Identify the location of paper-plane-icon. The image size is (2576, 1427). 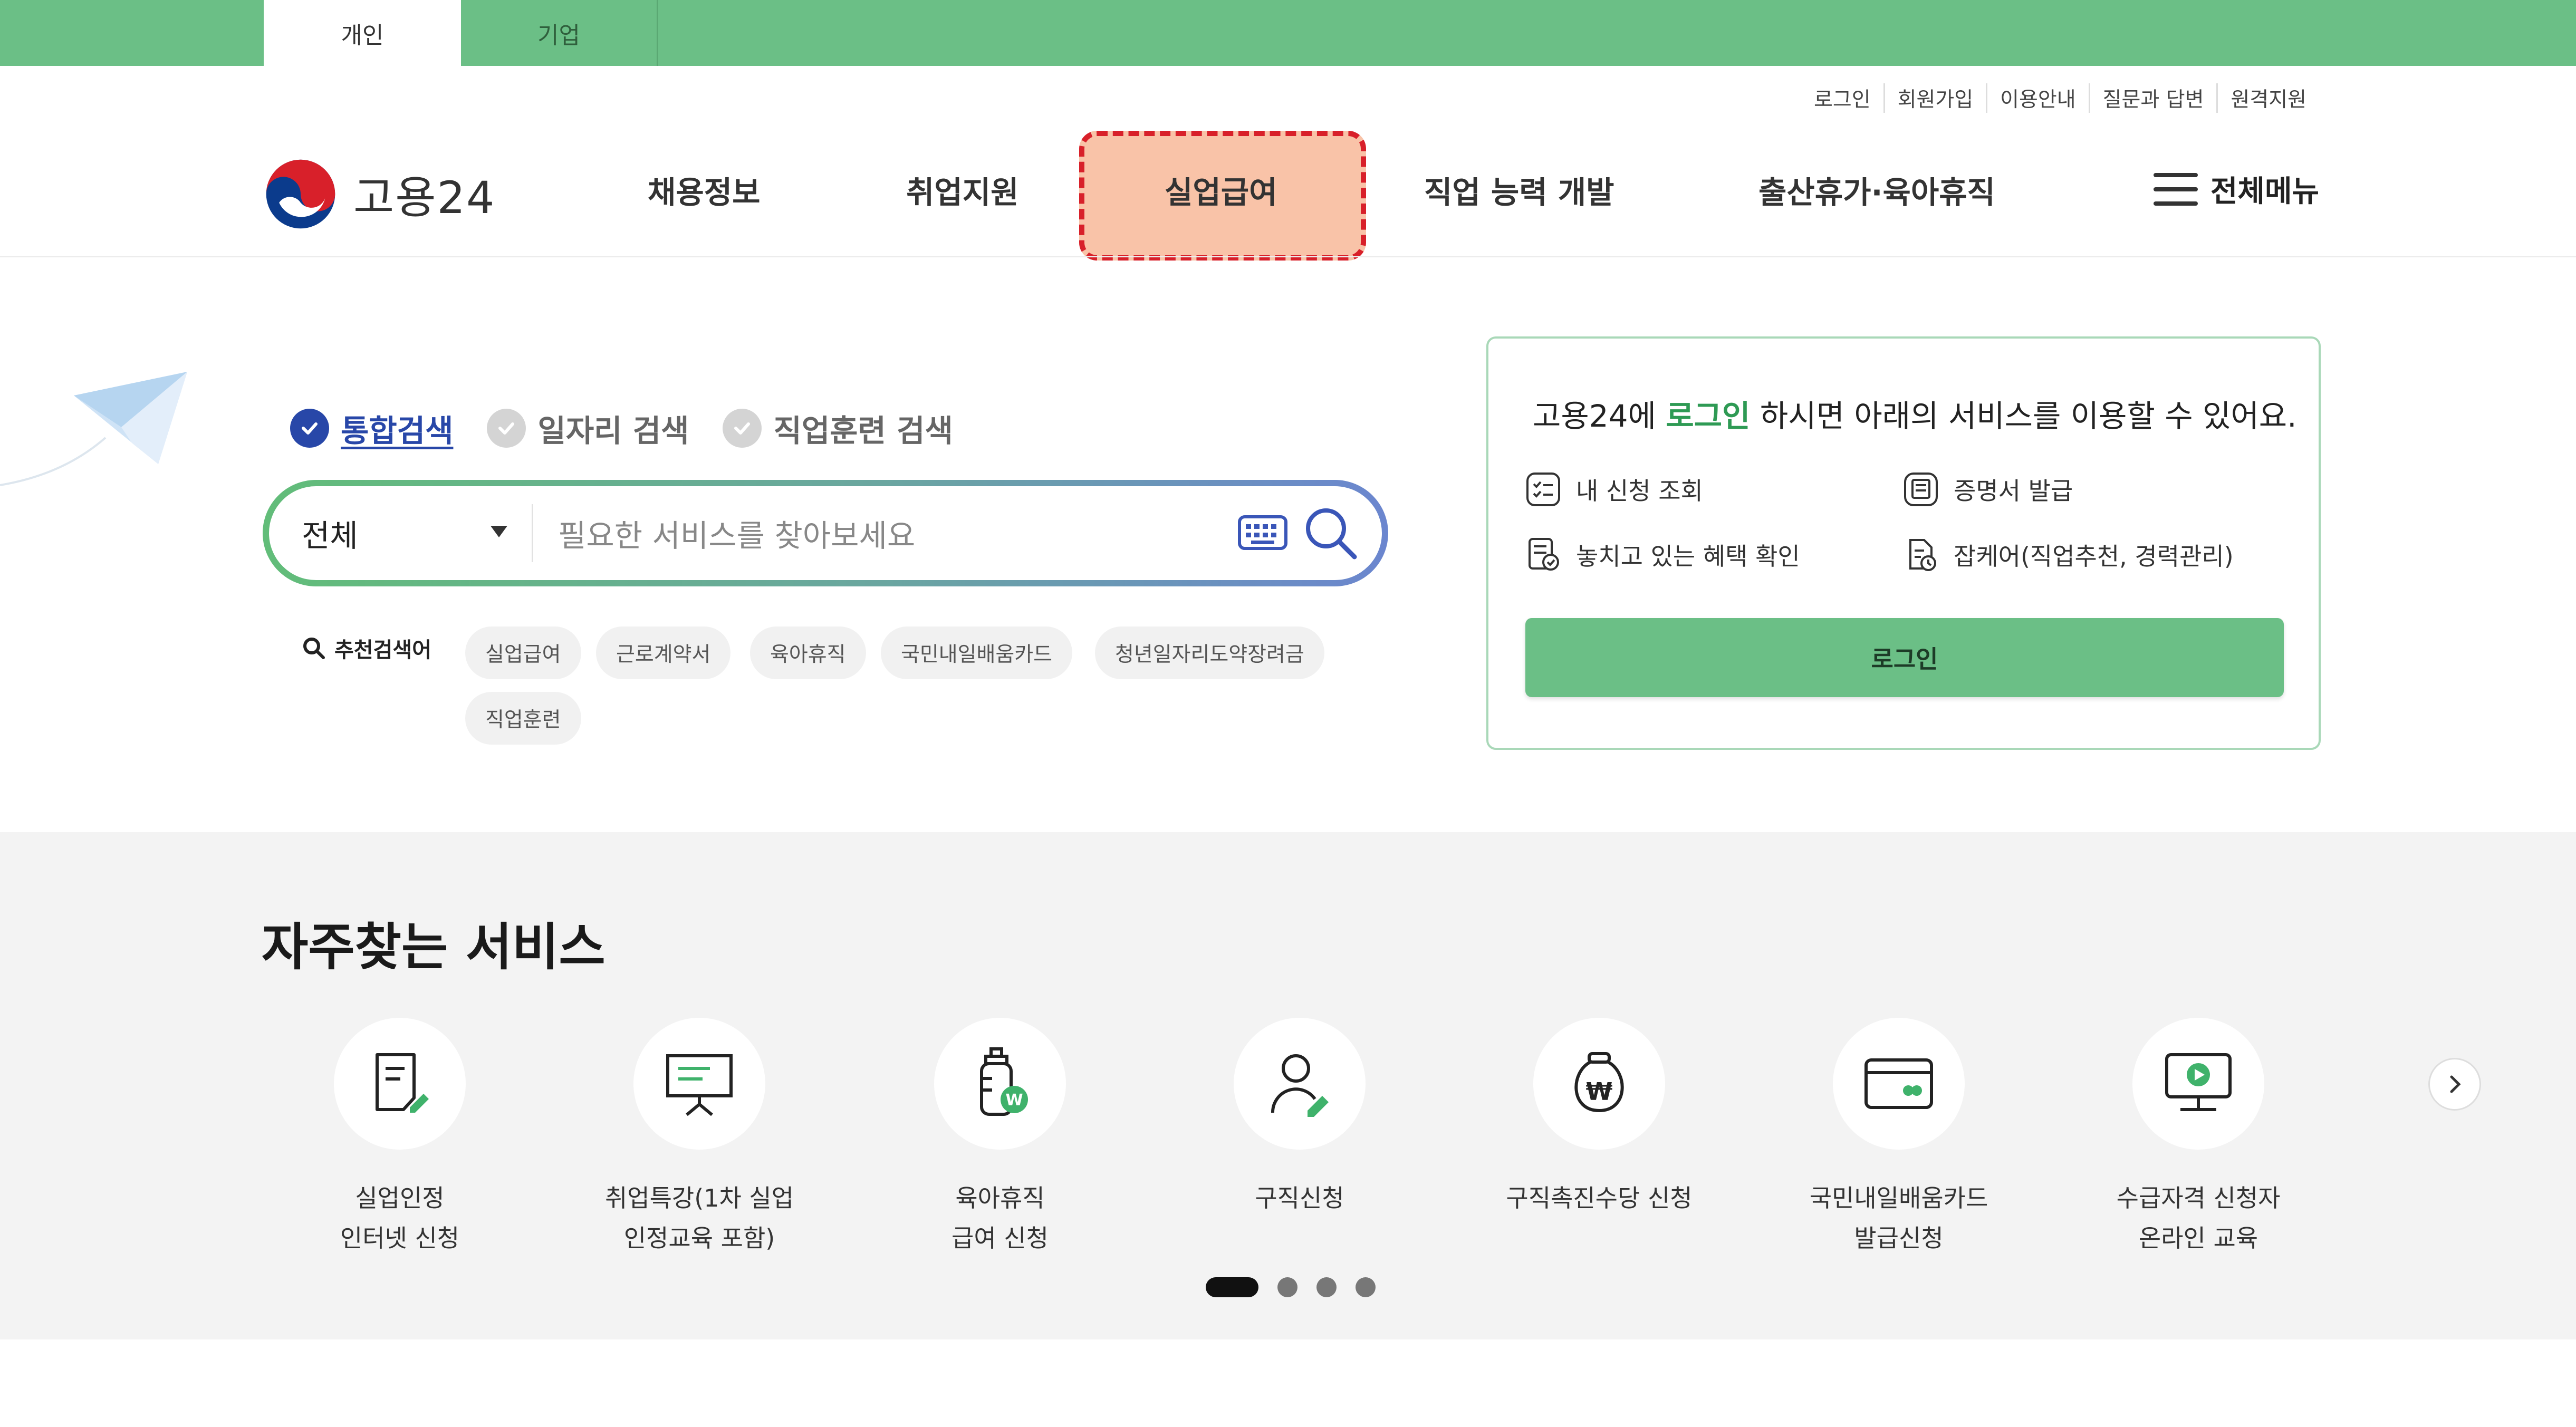
(94, 429).